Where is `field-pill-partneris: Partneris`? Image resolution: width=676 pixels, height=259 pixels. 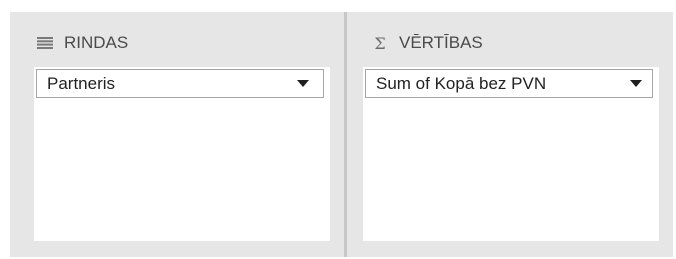
field-pill-partneris: Partneris is located at coordinates (180, 83).